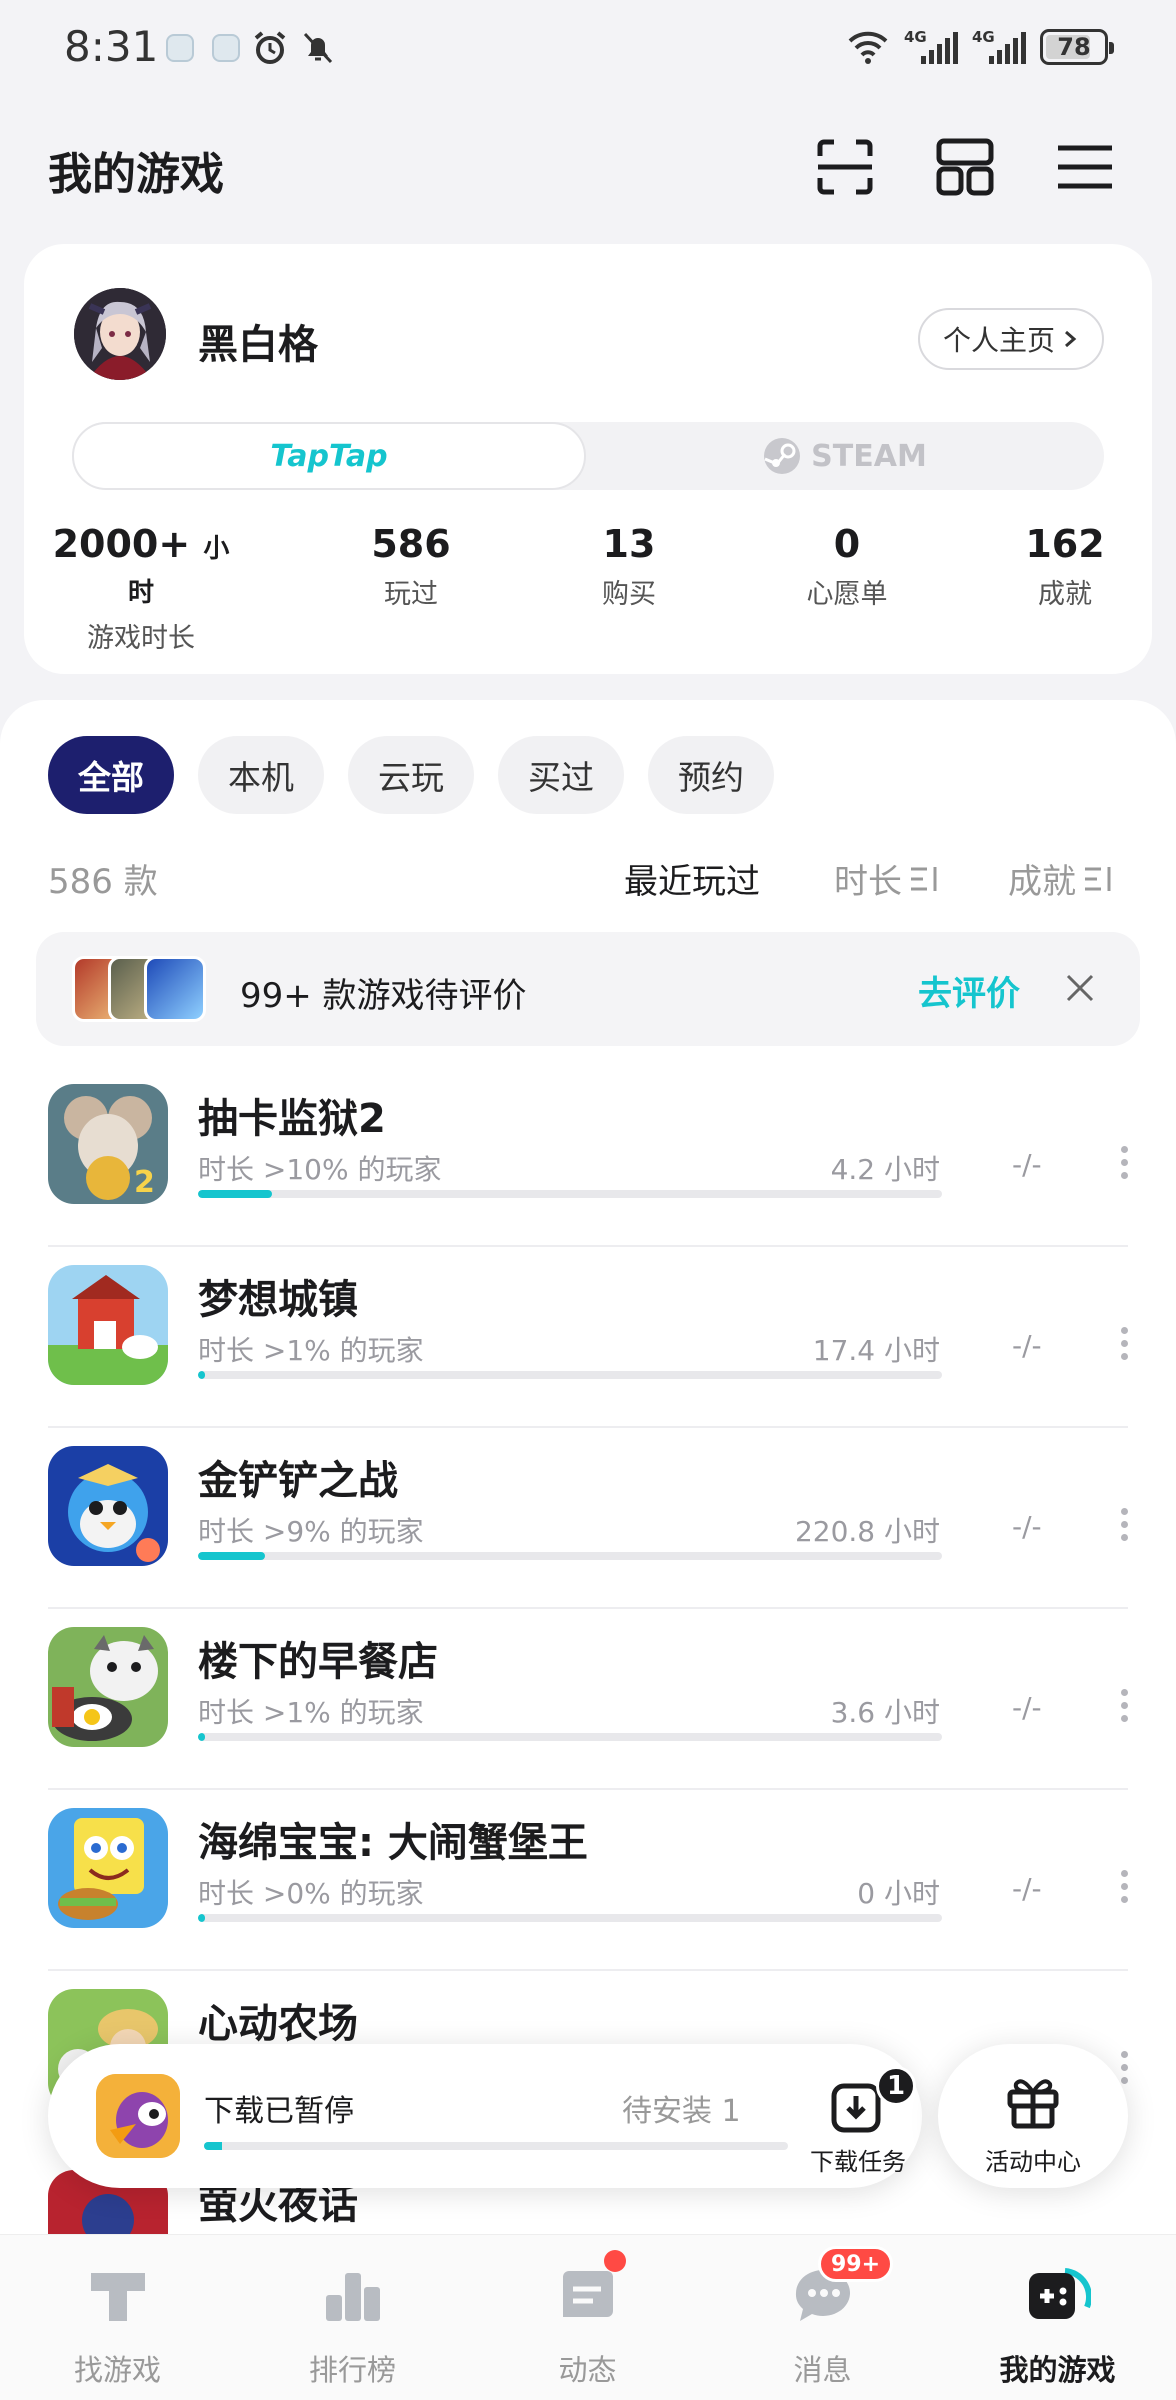  What do you see at coordinates (175, 989) in the screenshot?
I see `game-thumbnail-icon` at bounding box center [175, 989].